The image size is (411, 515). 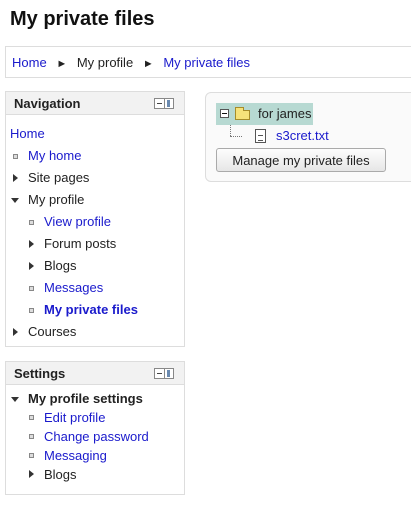 I want to click on text-file-icon, so click(x=260, y=136).